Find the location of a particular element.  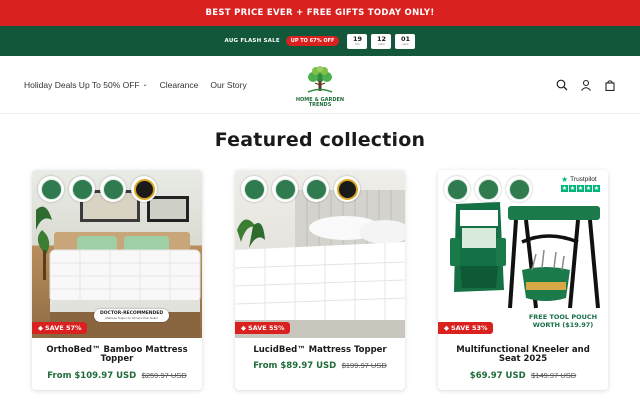

free-pouch-callout: FREE TOOL POUCH WORTH ($19.97) is located at coordinates (563, 321).